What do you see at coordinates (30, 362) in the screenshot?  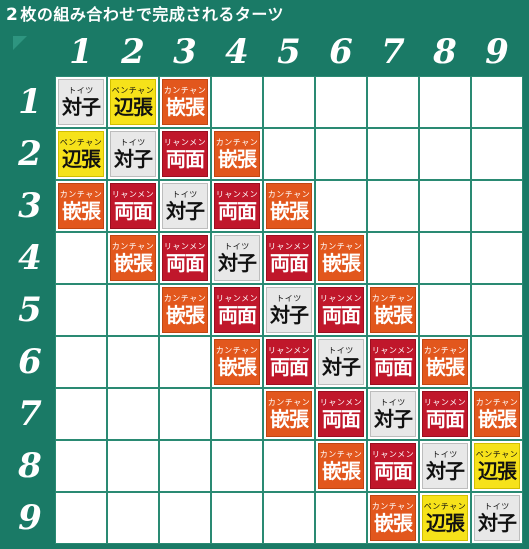 I see `row-header-6: 6` at bounding box center [30, 362].